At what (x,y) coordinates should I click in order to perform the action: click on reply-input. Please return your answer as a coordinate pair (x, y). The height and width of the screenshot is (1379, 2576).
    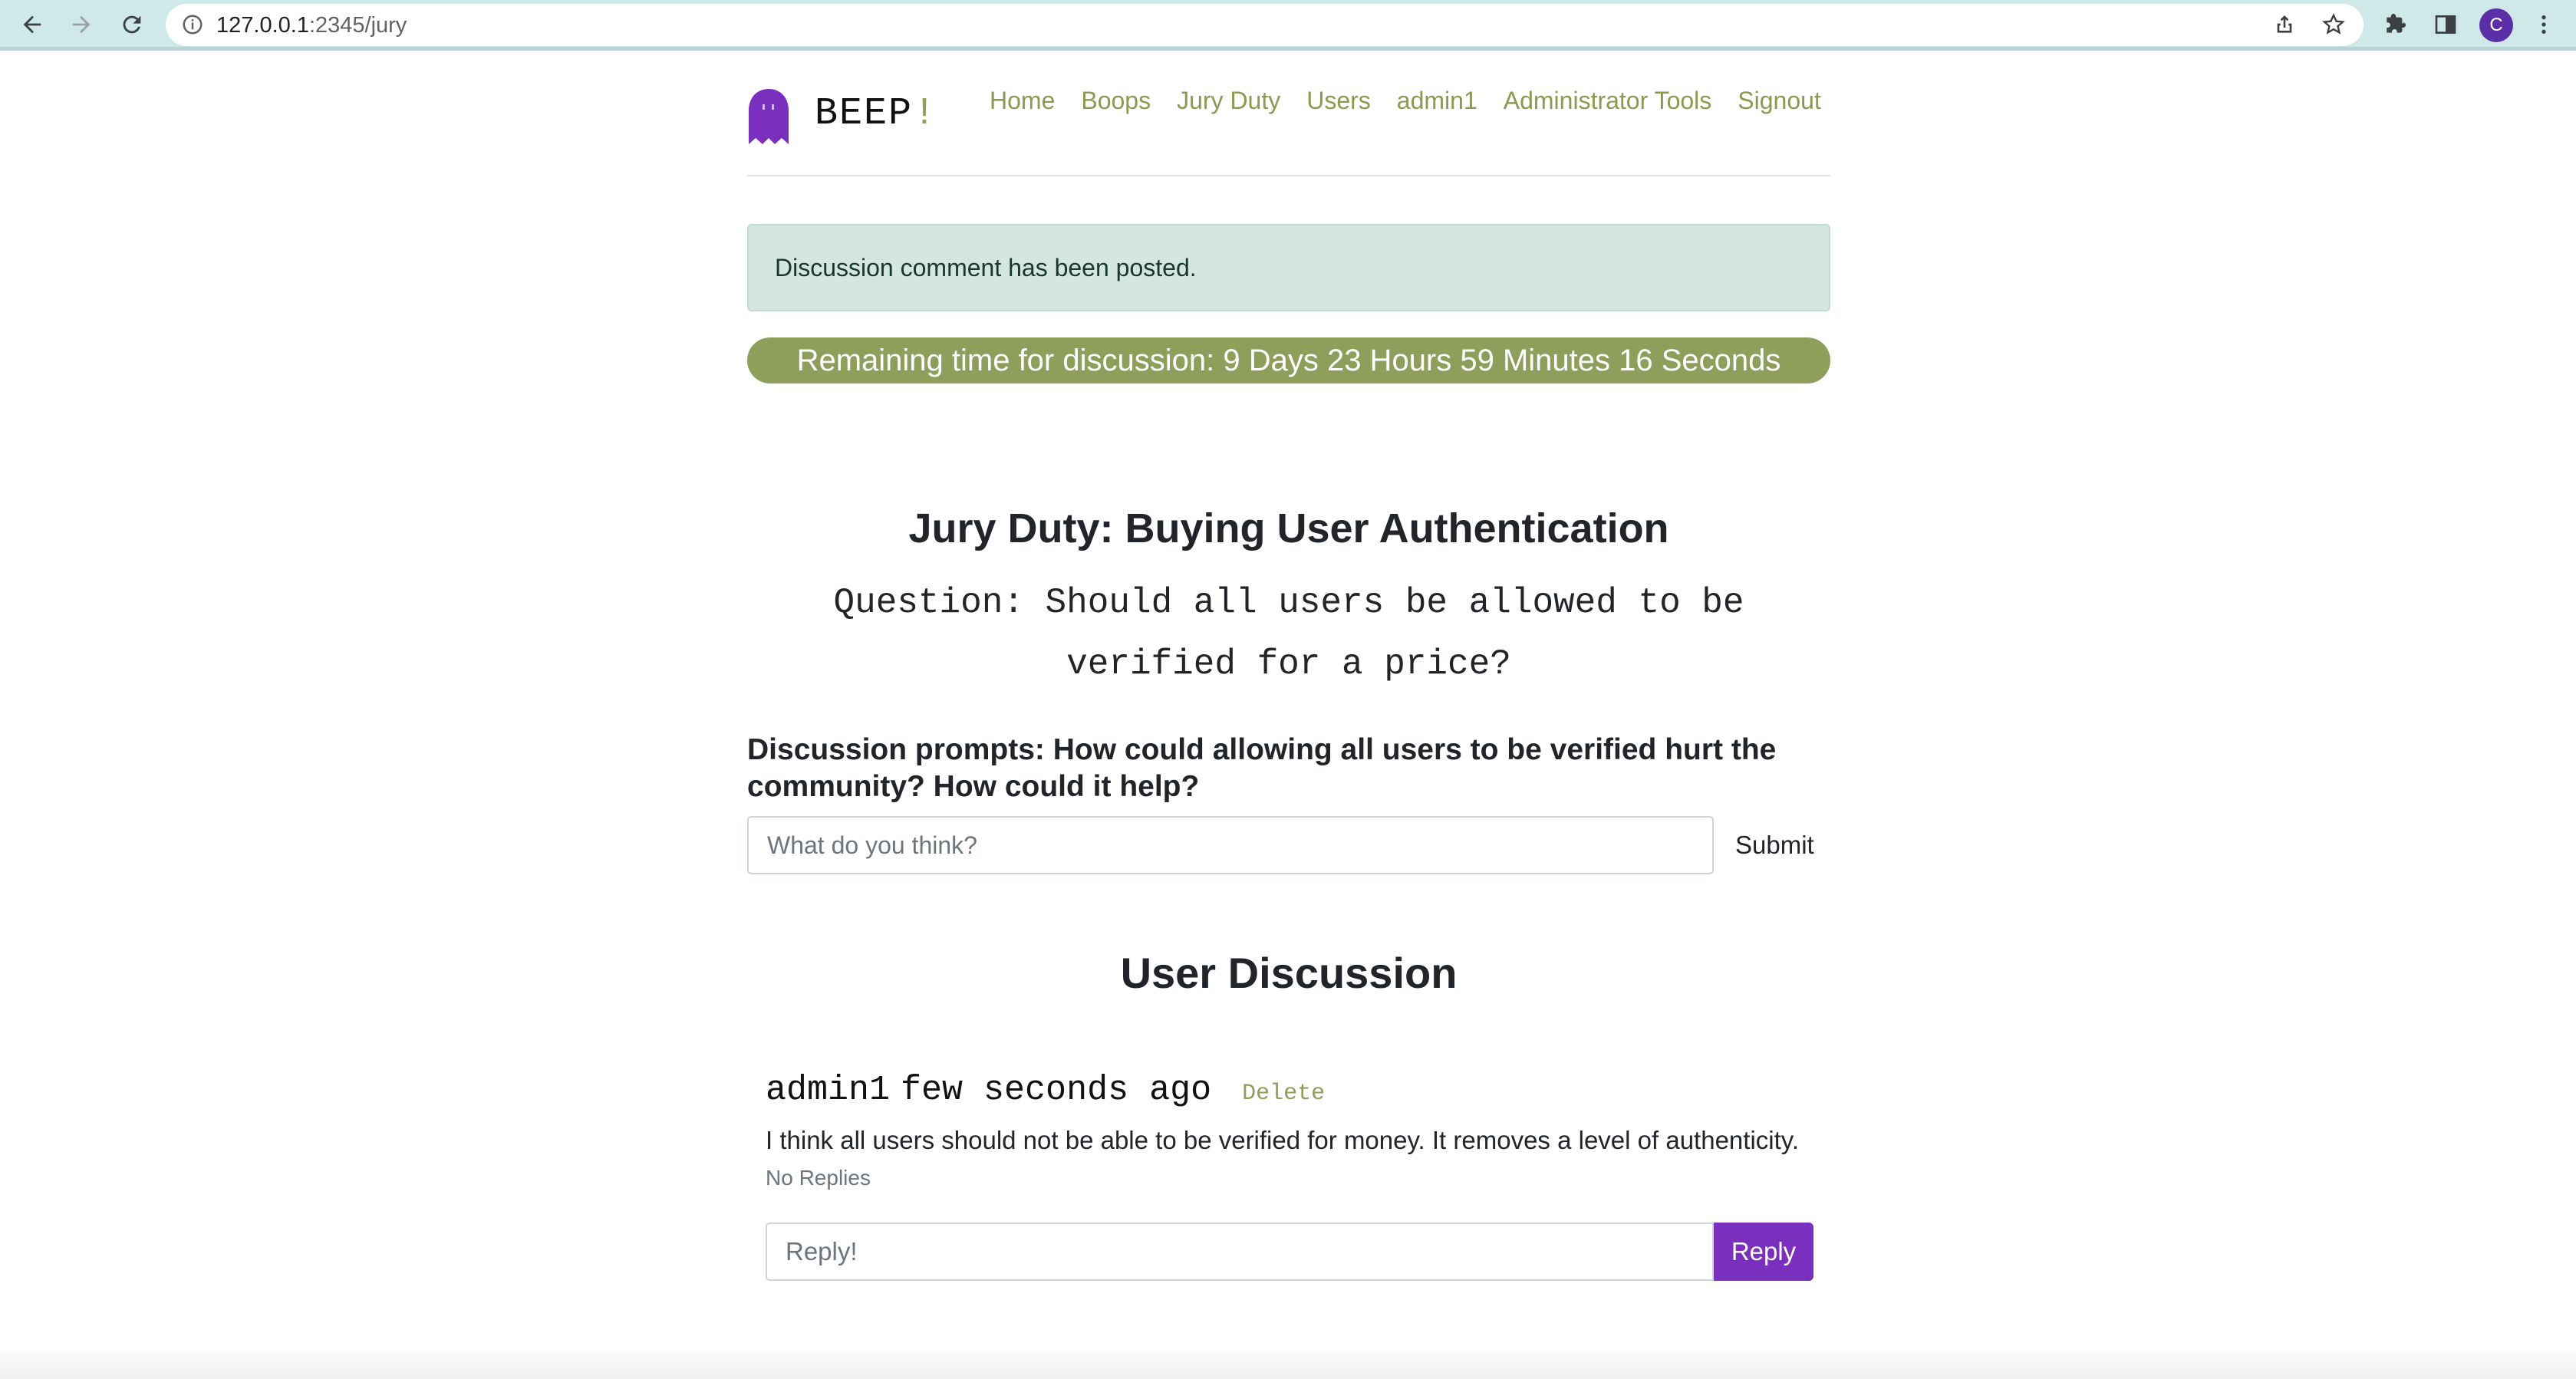
    Looking at the image, I should click on (1240, 1252).